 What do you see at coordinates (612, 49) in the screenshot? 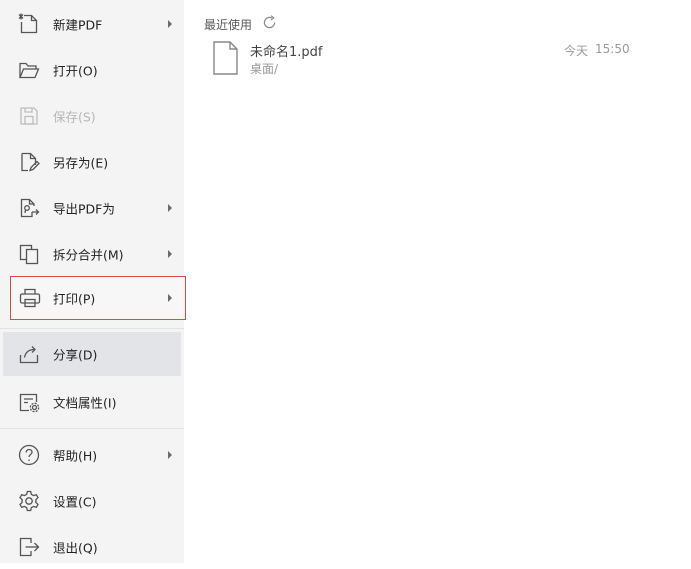
I see `file-time: 15:50` at bounding box center [612, 49].